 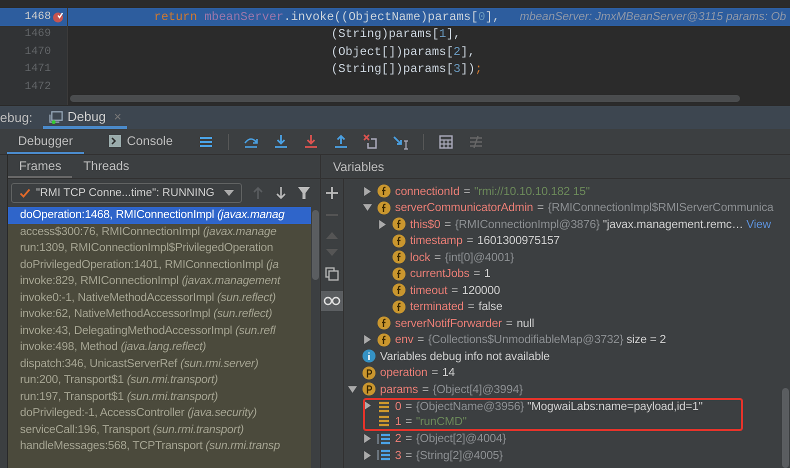 What do you see at coordinates (159, 248) in the screenshot?
I see `stack-frame: run:1309, RMIConnectionImpl$PrivilegedOperation` at bounding box center [159, 248].